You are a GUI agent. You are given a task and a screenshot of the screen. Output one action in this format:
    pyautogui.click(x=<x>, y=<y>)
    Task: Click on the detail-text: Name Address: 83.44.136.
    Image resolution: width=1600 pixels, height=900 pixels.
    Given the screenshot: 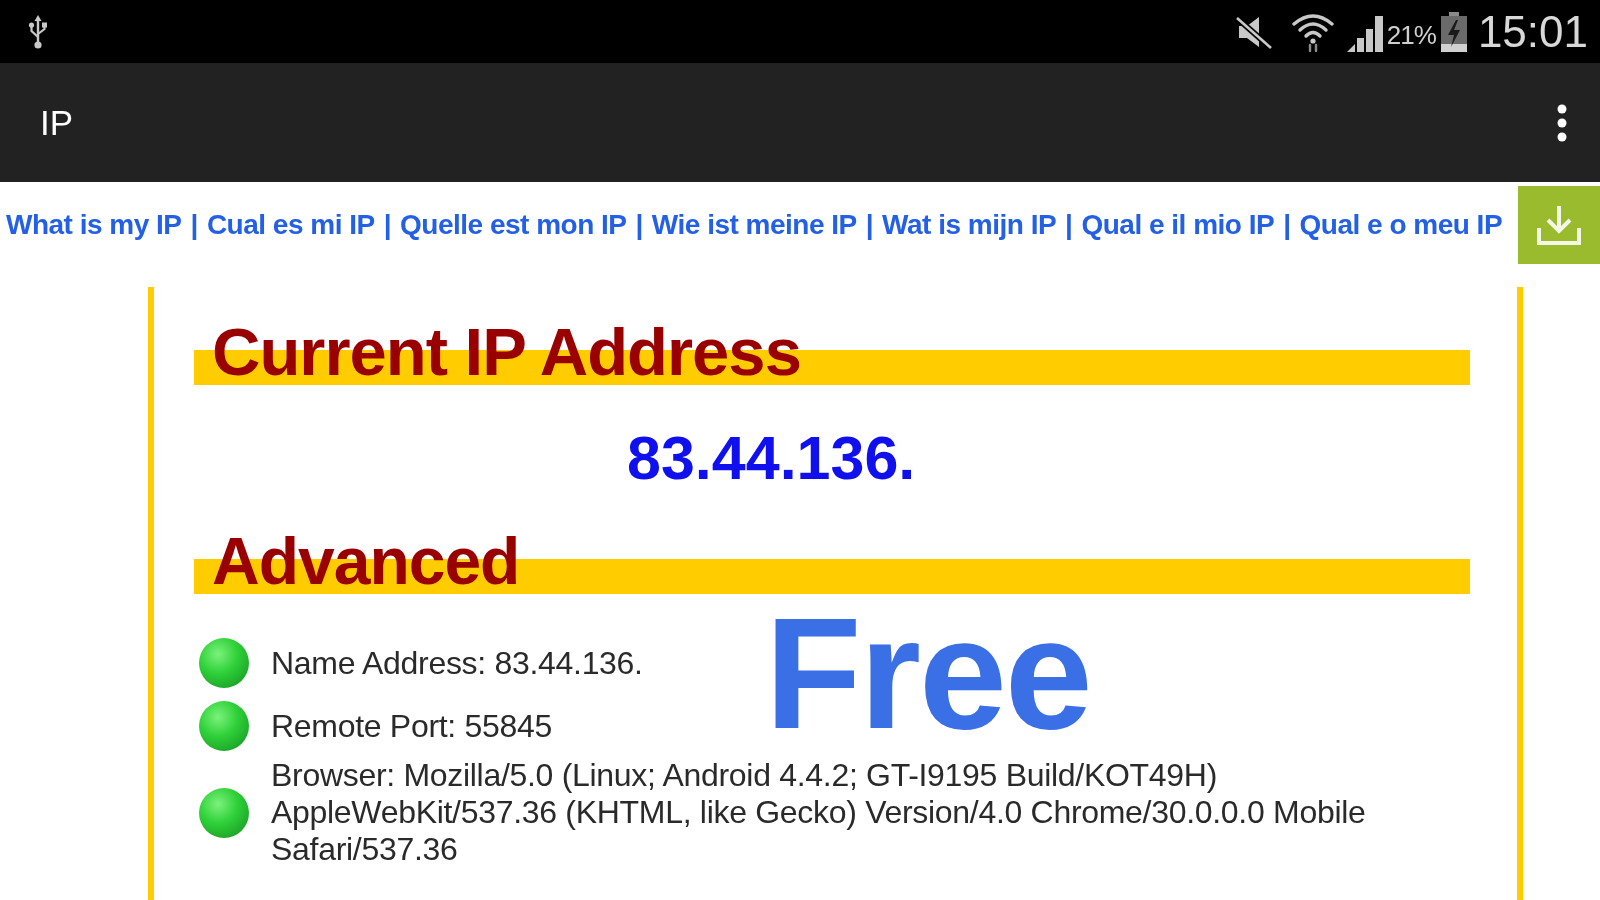 What is the action you would take?
    pyautogui.click(x=457, y=663)
    